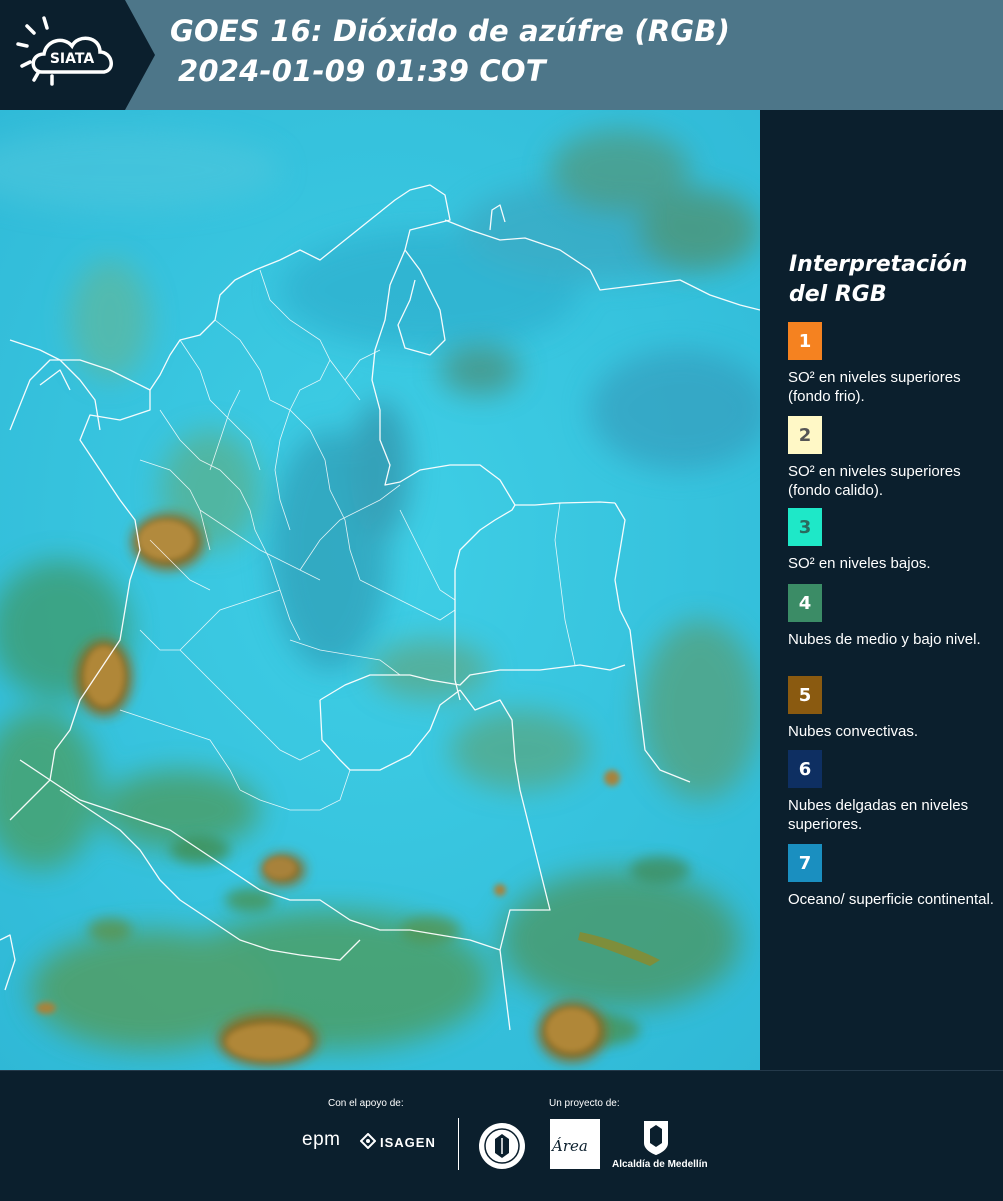 The height and width of the screenshot is (1201, 1003). I want to click on legend-swatch-5: 5, so click(805, 695).